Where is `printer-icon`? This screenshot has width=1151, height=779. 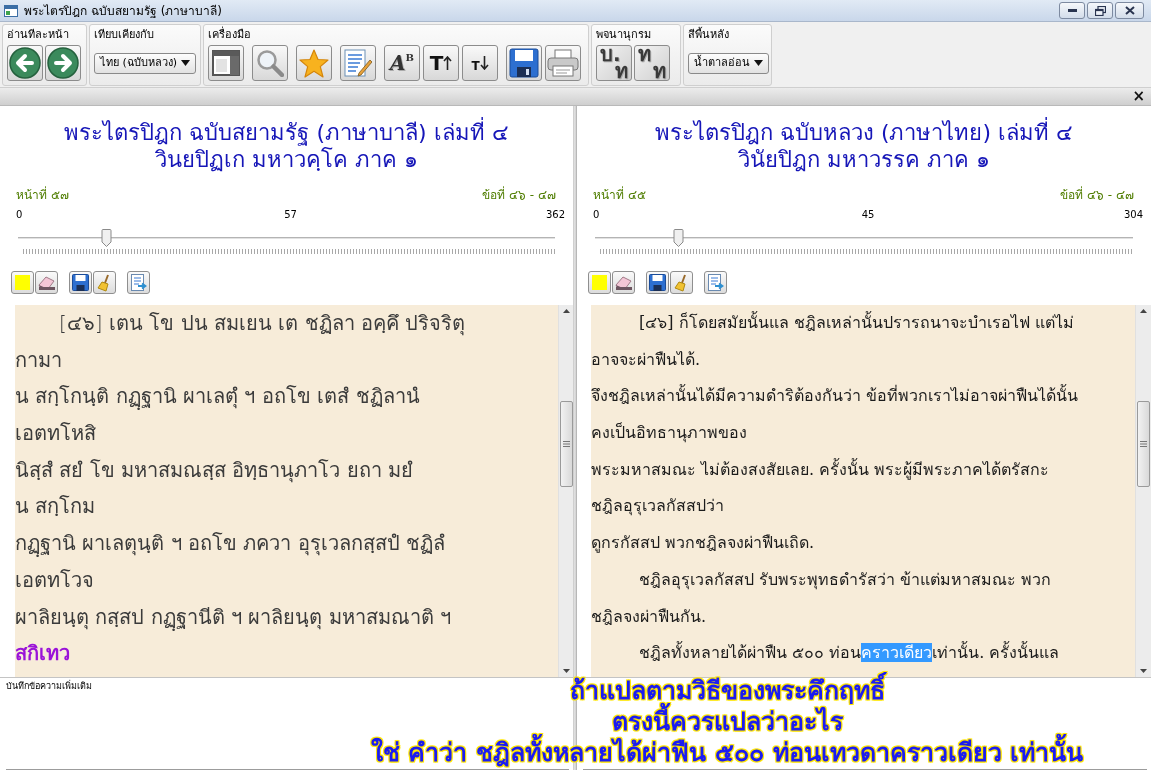
printer-icon is located at coordinates (563, 63).